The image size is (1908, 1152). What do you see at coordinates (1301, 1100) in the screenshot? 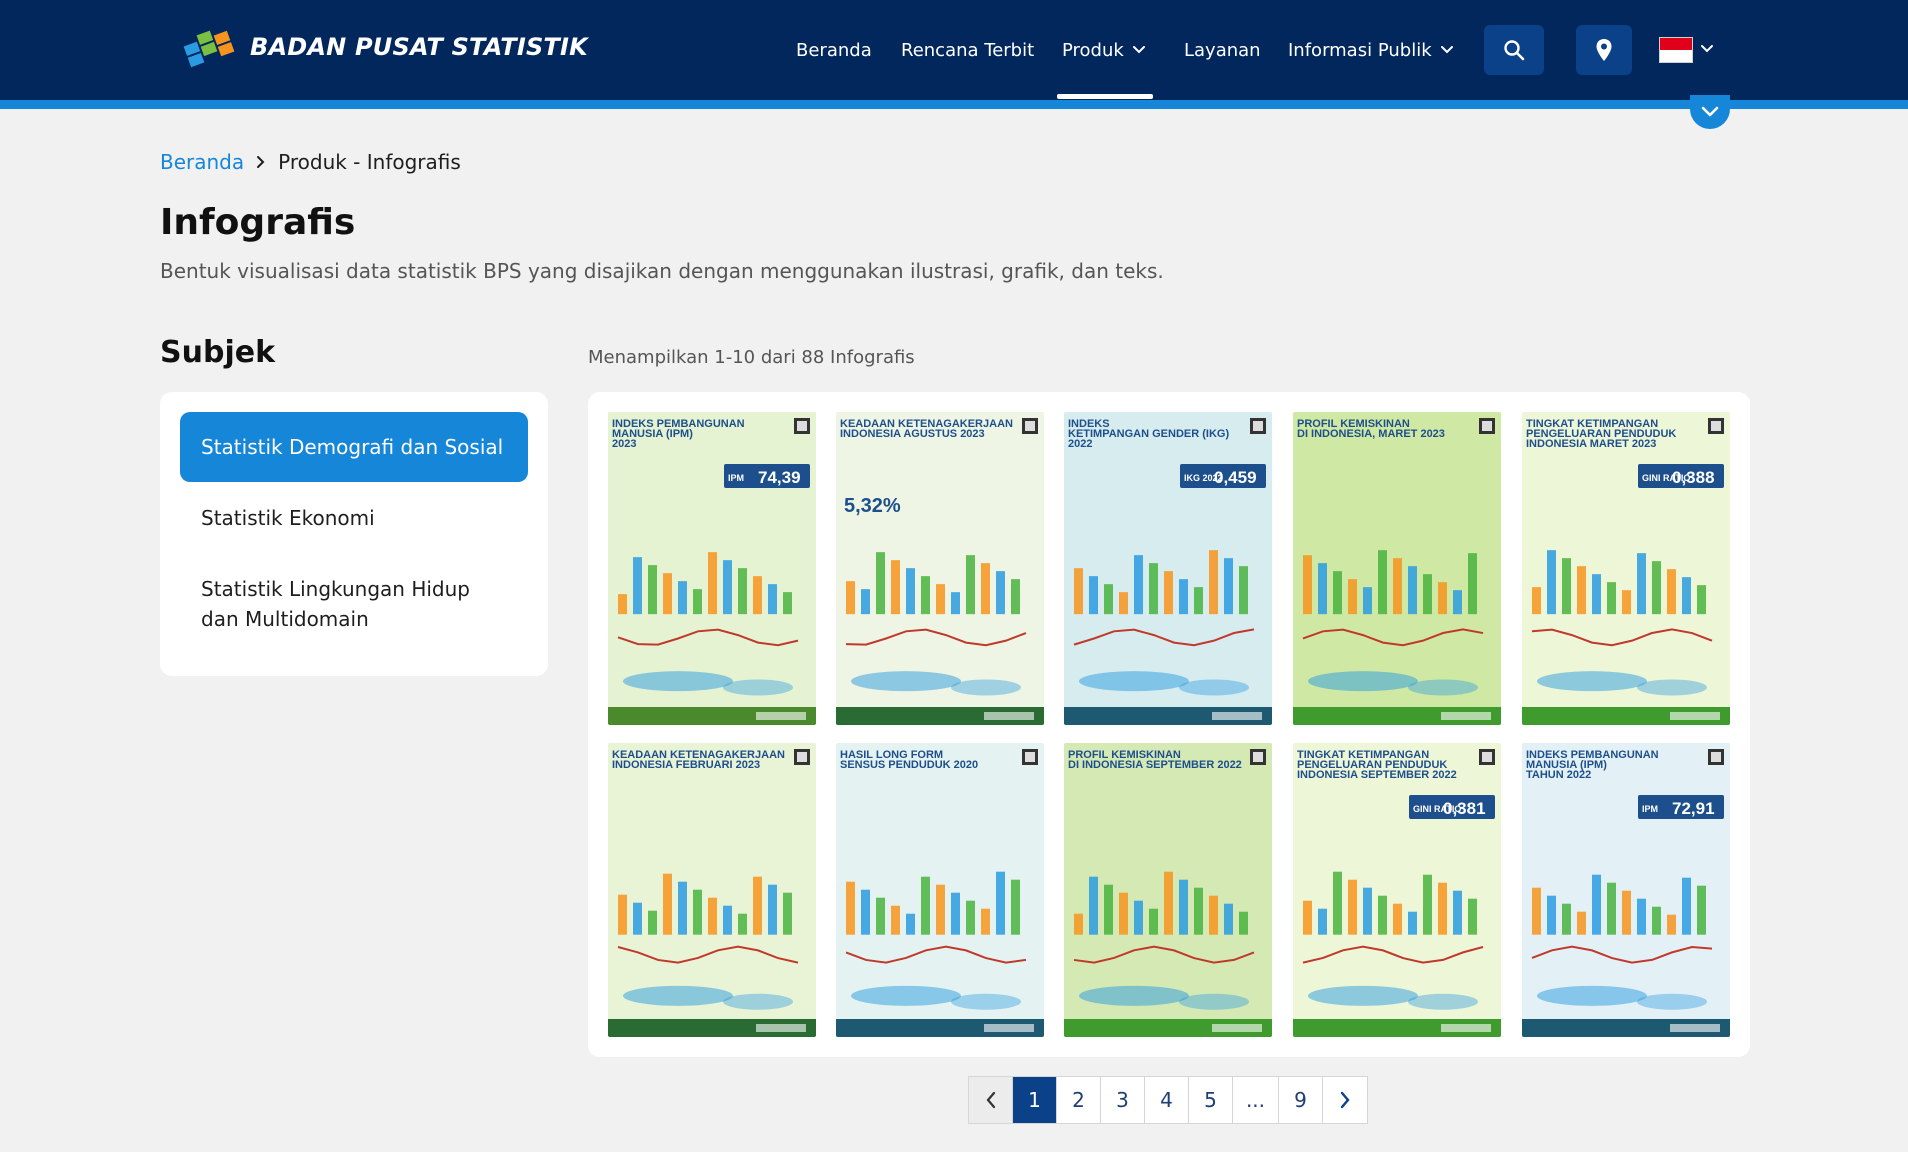
I see `pagination-page-9: 9` at bounding box center [1301, 1100].